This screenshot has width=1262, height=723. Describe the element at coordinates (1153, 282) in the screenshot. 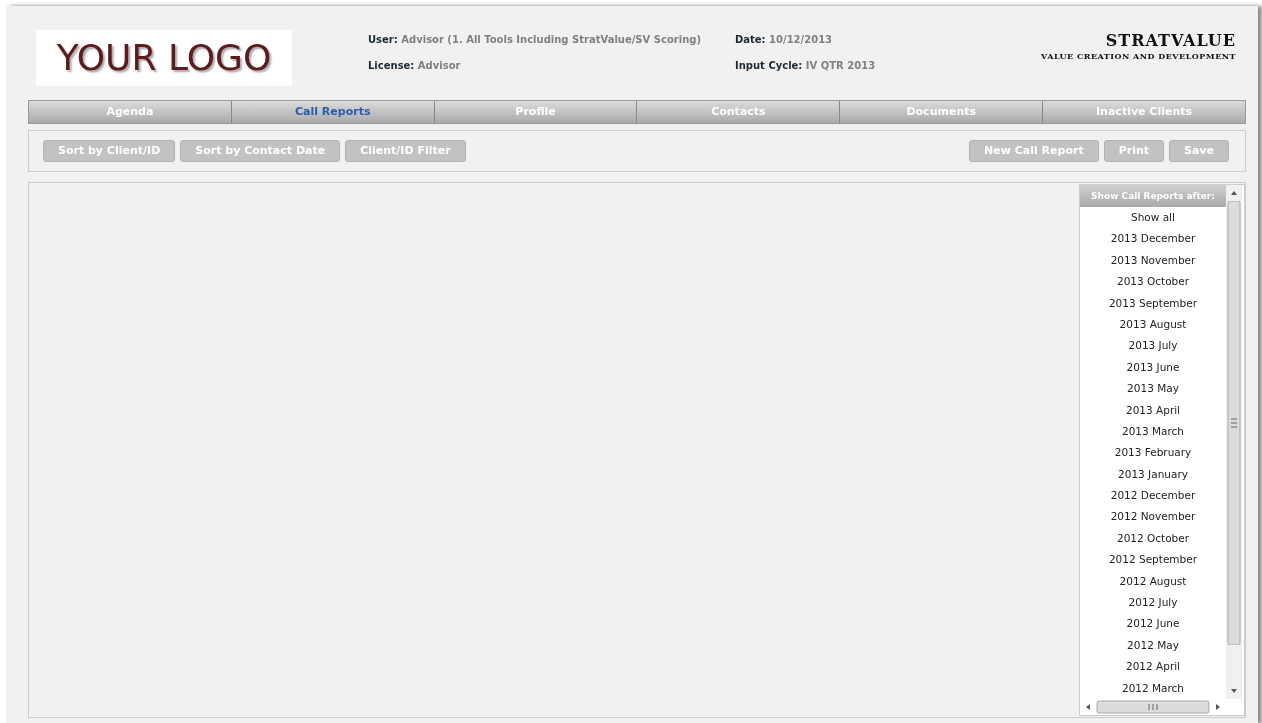

I see `list-item: 2013 October` at that location.